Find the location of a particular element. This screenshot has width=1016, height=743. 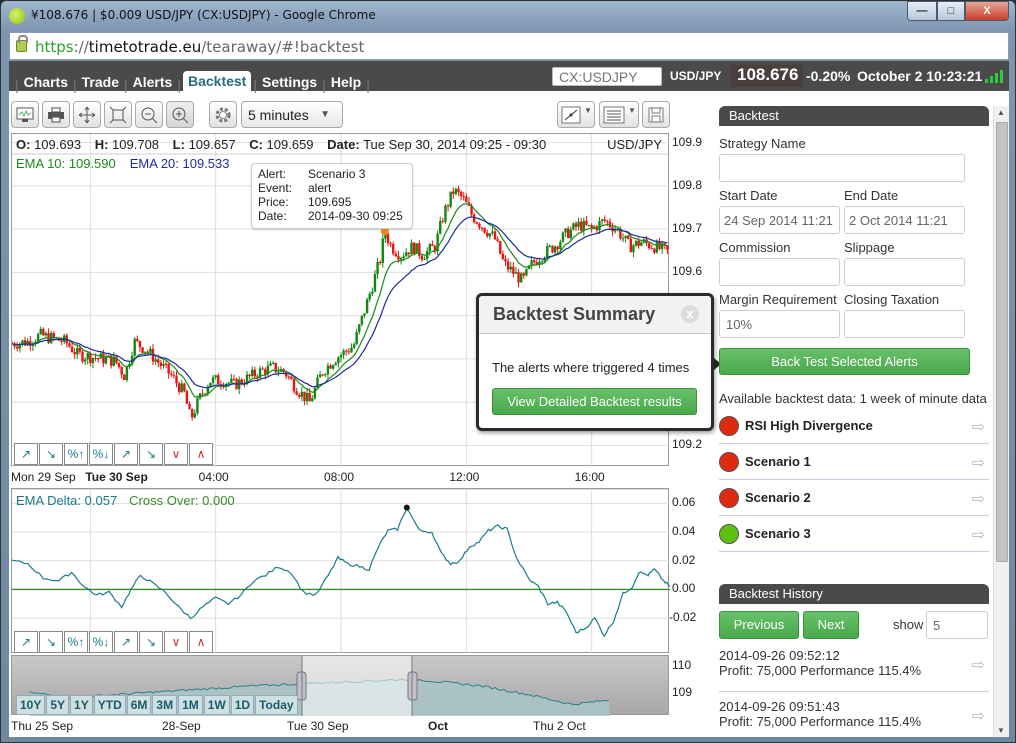

range-1y: 1Y is located at coordinates (81, 705).